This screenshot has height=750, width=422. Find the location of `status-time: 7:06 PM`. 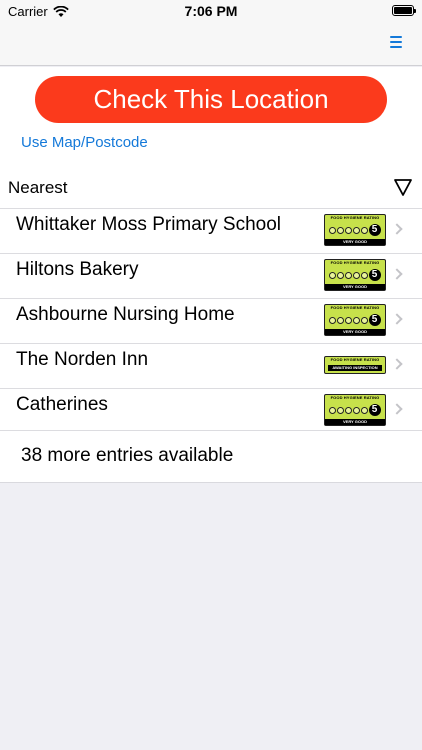

status-time: 7:06 PM is located at coordinates (211, 11).